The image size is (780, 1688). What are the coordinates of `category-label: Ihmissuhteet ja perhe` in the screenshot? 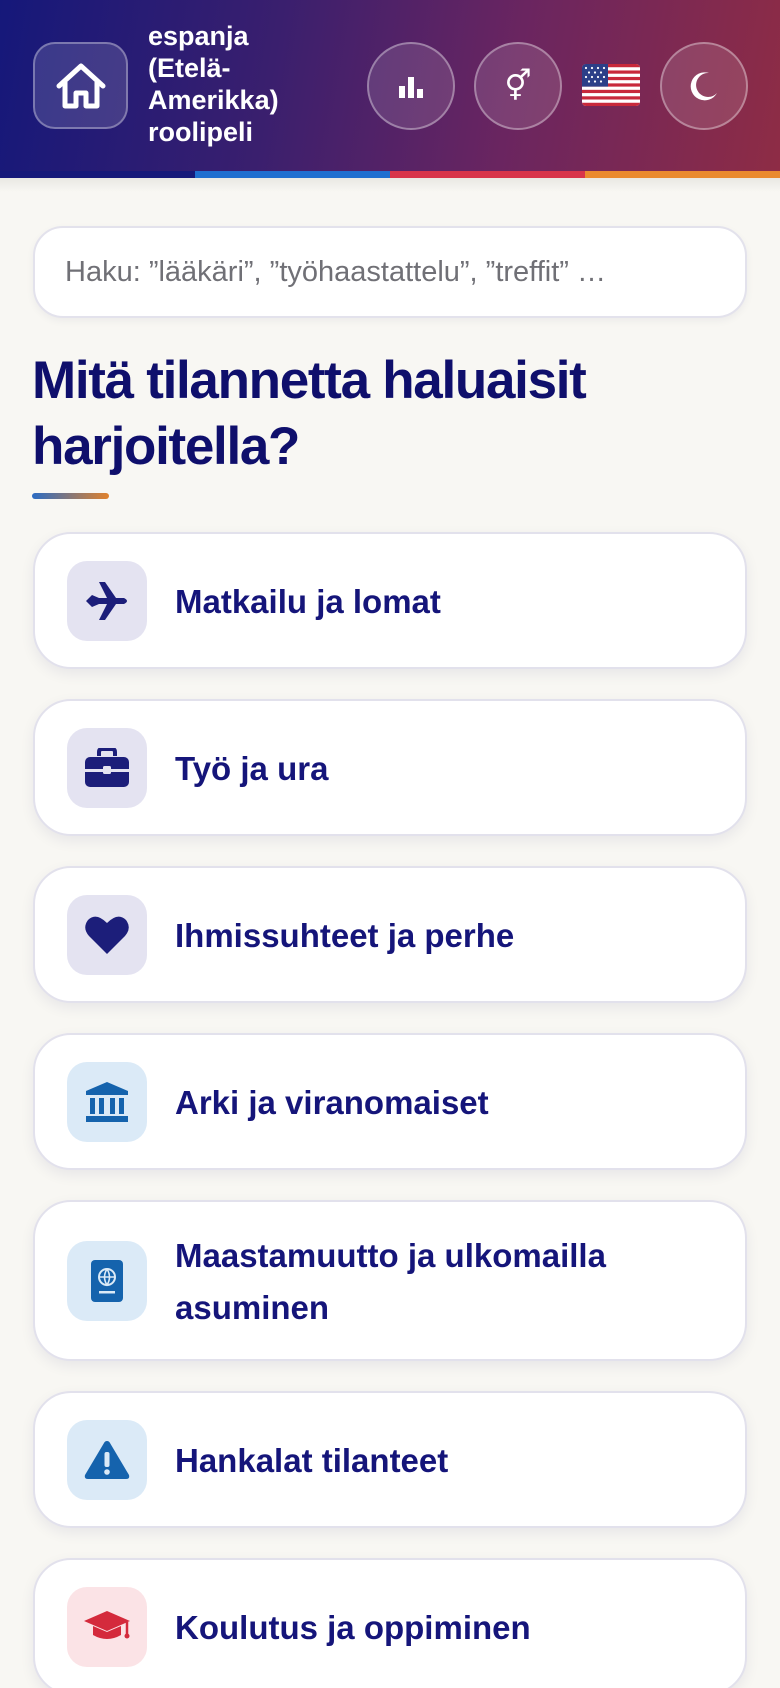 It's located at (345, 935).